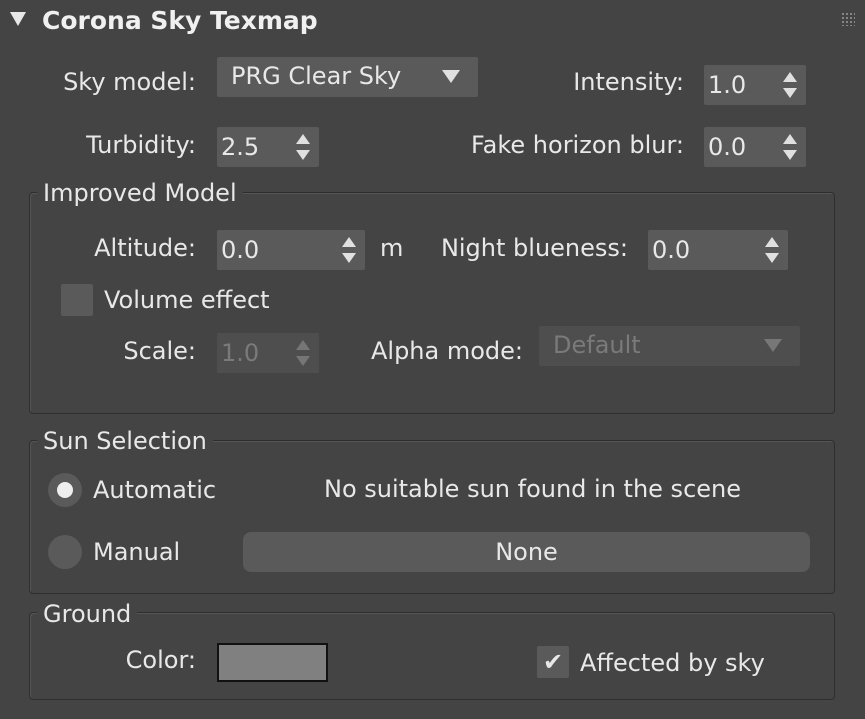 The width and height of the screenshot is (865, 719). What do you see at coordinates (240, 353) in the screenshot?
I see `scale-value: 1.0` at bounding box center [240, 353].